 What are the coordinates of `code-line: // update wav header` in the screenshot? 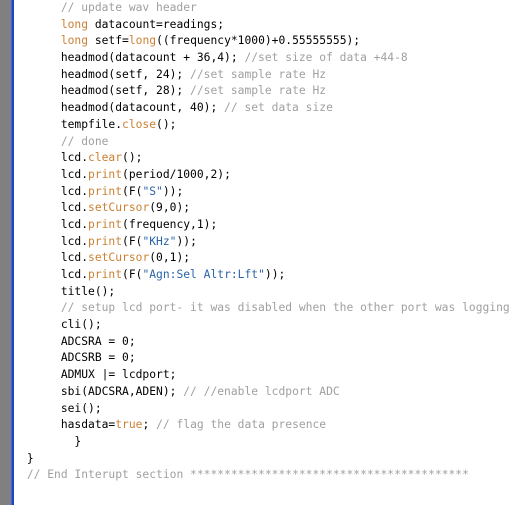 It's located at (263, 8).